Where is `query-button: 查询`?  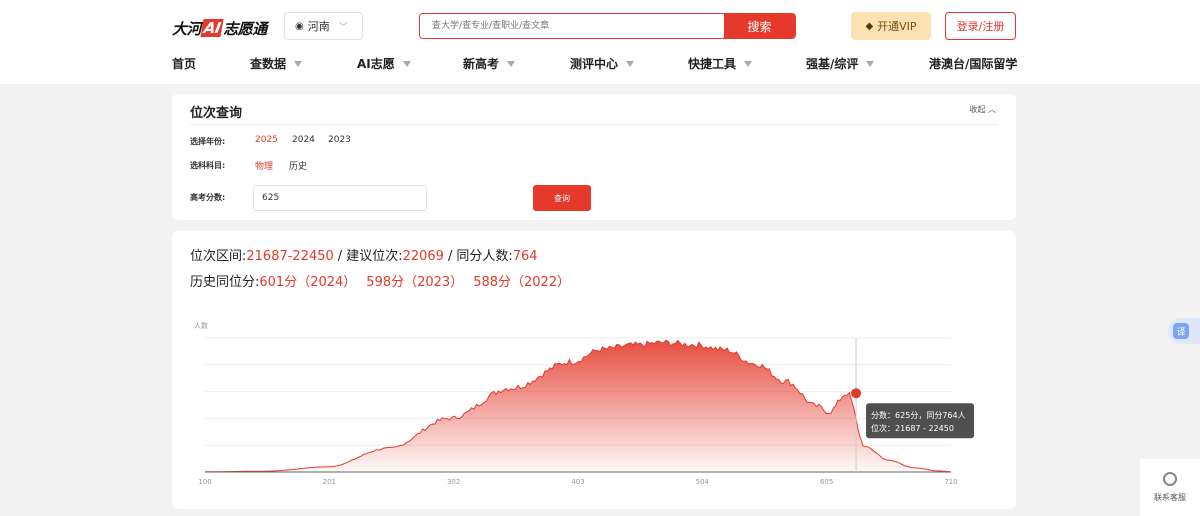 query-button: 查询 is located at coordinates (562, 198).